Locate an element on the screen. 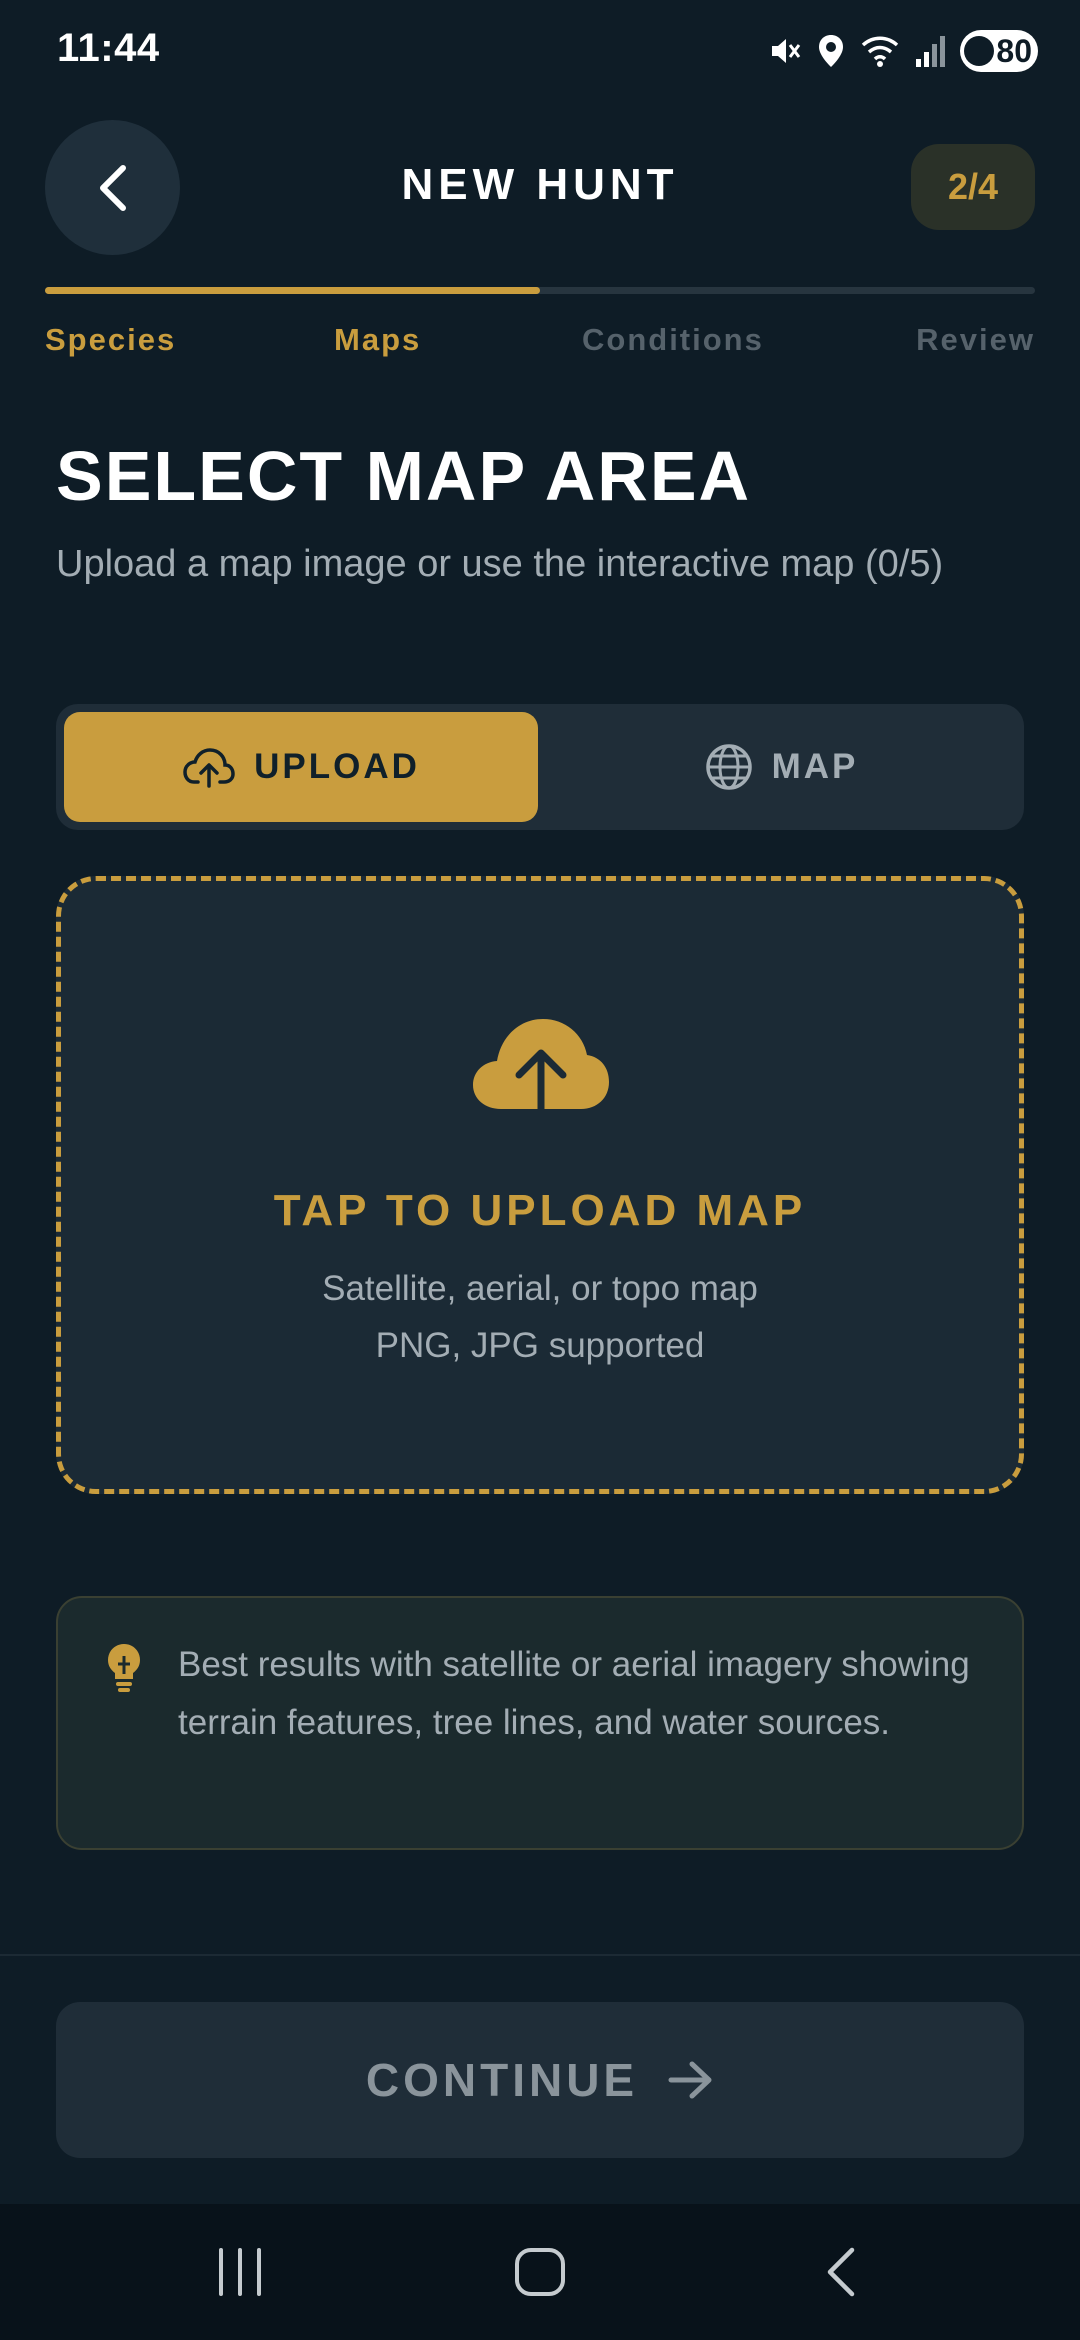 Image resolution: width=1080 pixels, height=2340 pixels. lightbulb-icon is located at coordinates (124, 1668).